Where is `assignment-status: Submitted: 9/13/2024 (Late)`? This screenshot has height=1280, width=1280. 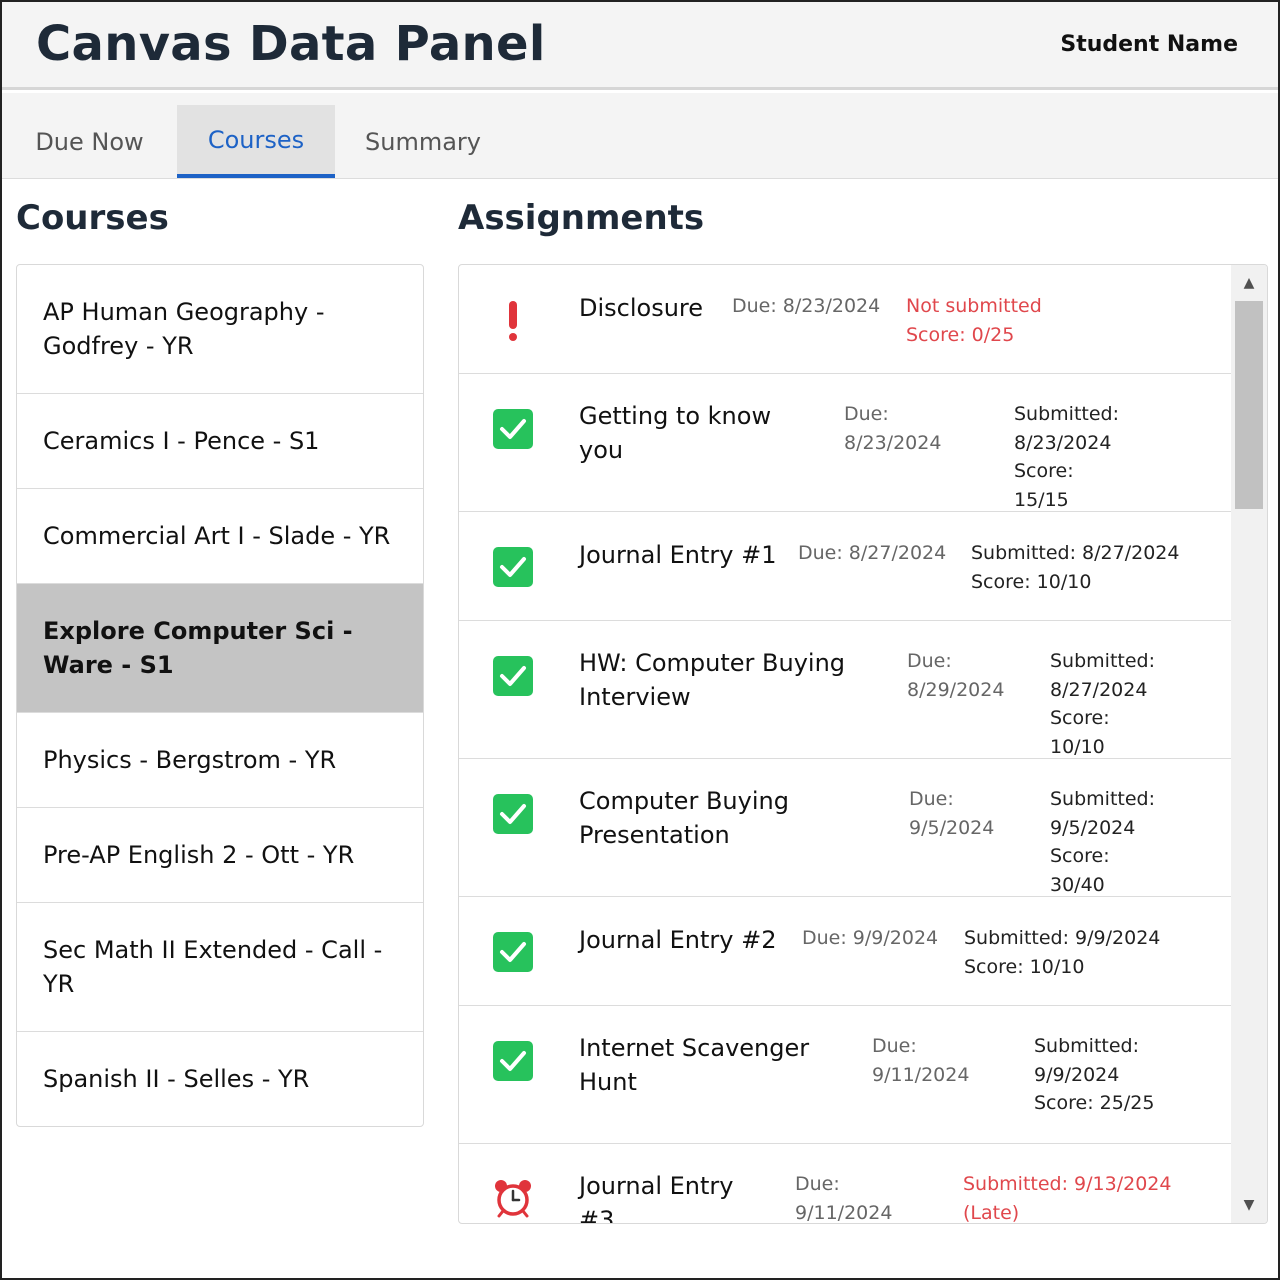
assignment-status: Submitted: 9/13/2024 (Late) is located at coordinates (1068, 1196).